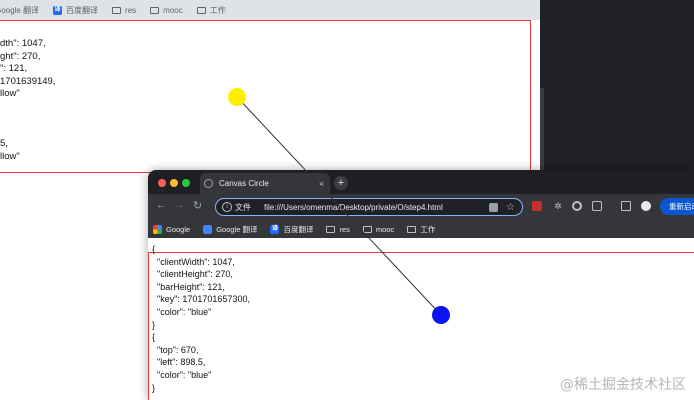 The height and width of the screenshot is (400, 694). What do you see at coordinates (174, 183) in the screenshot?
I see `window-minimize-button` at bounding box center [174, 183].